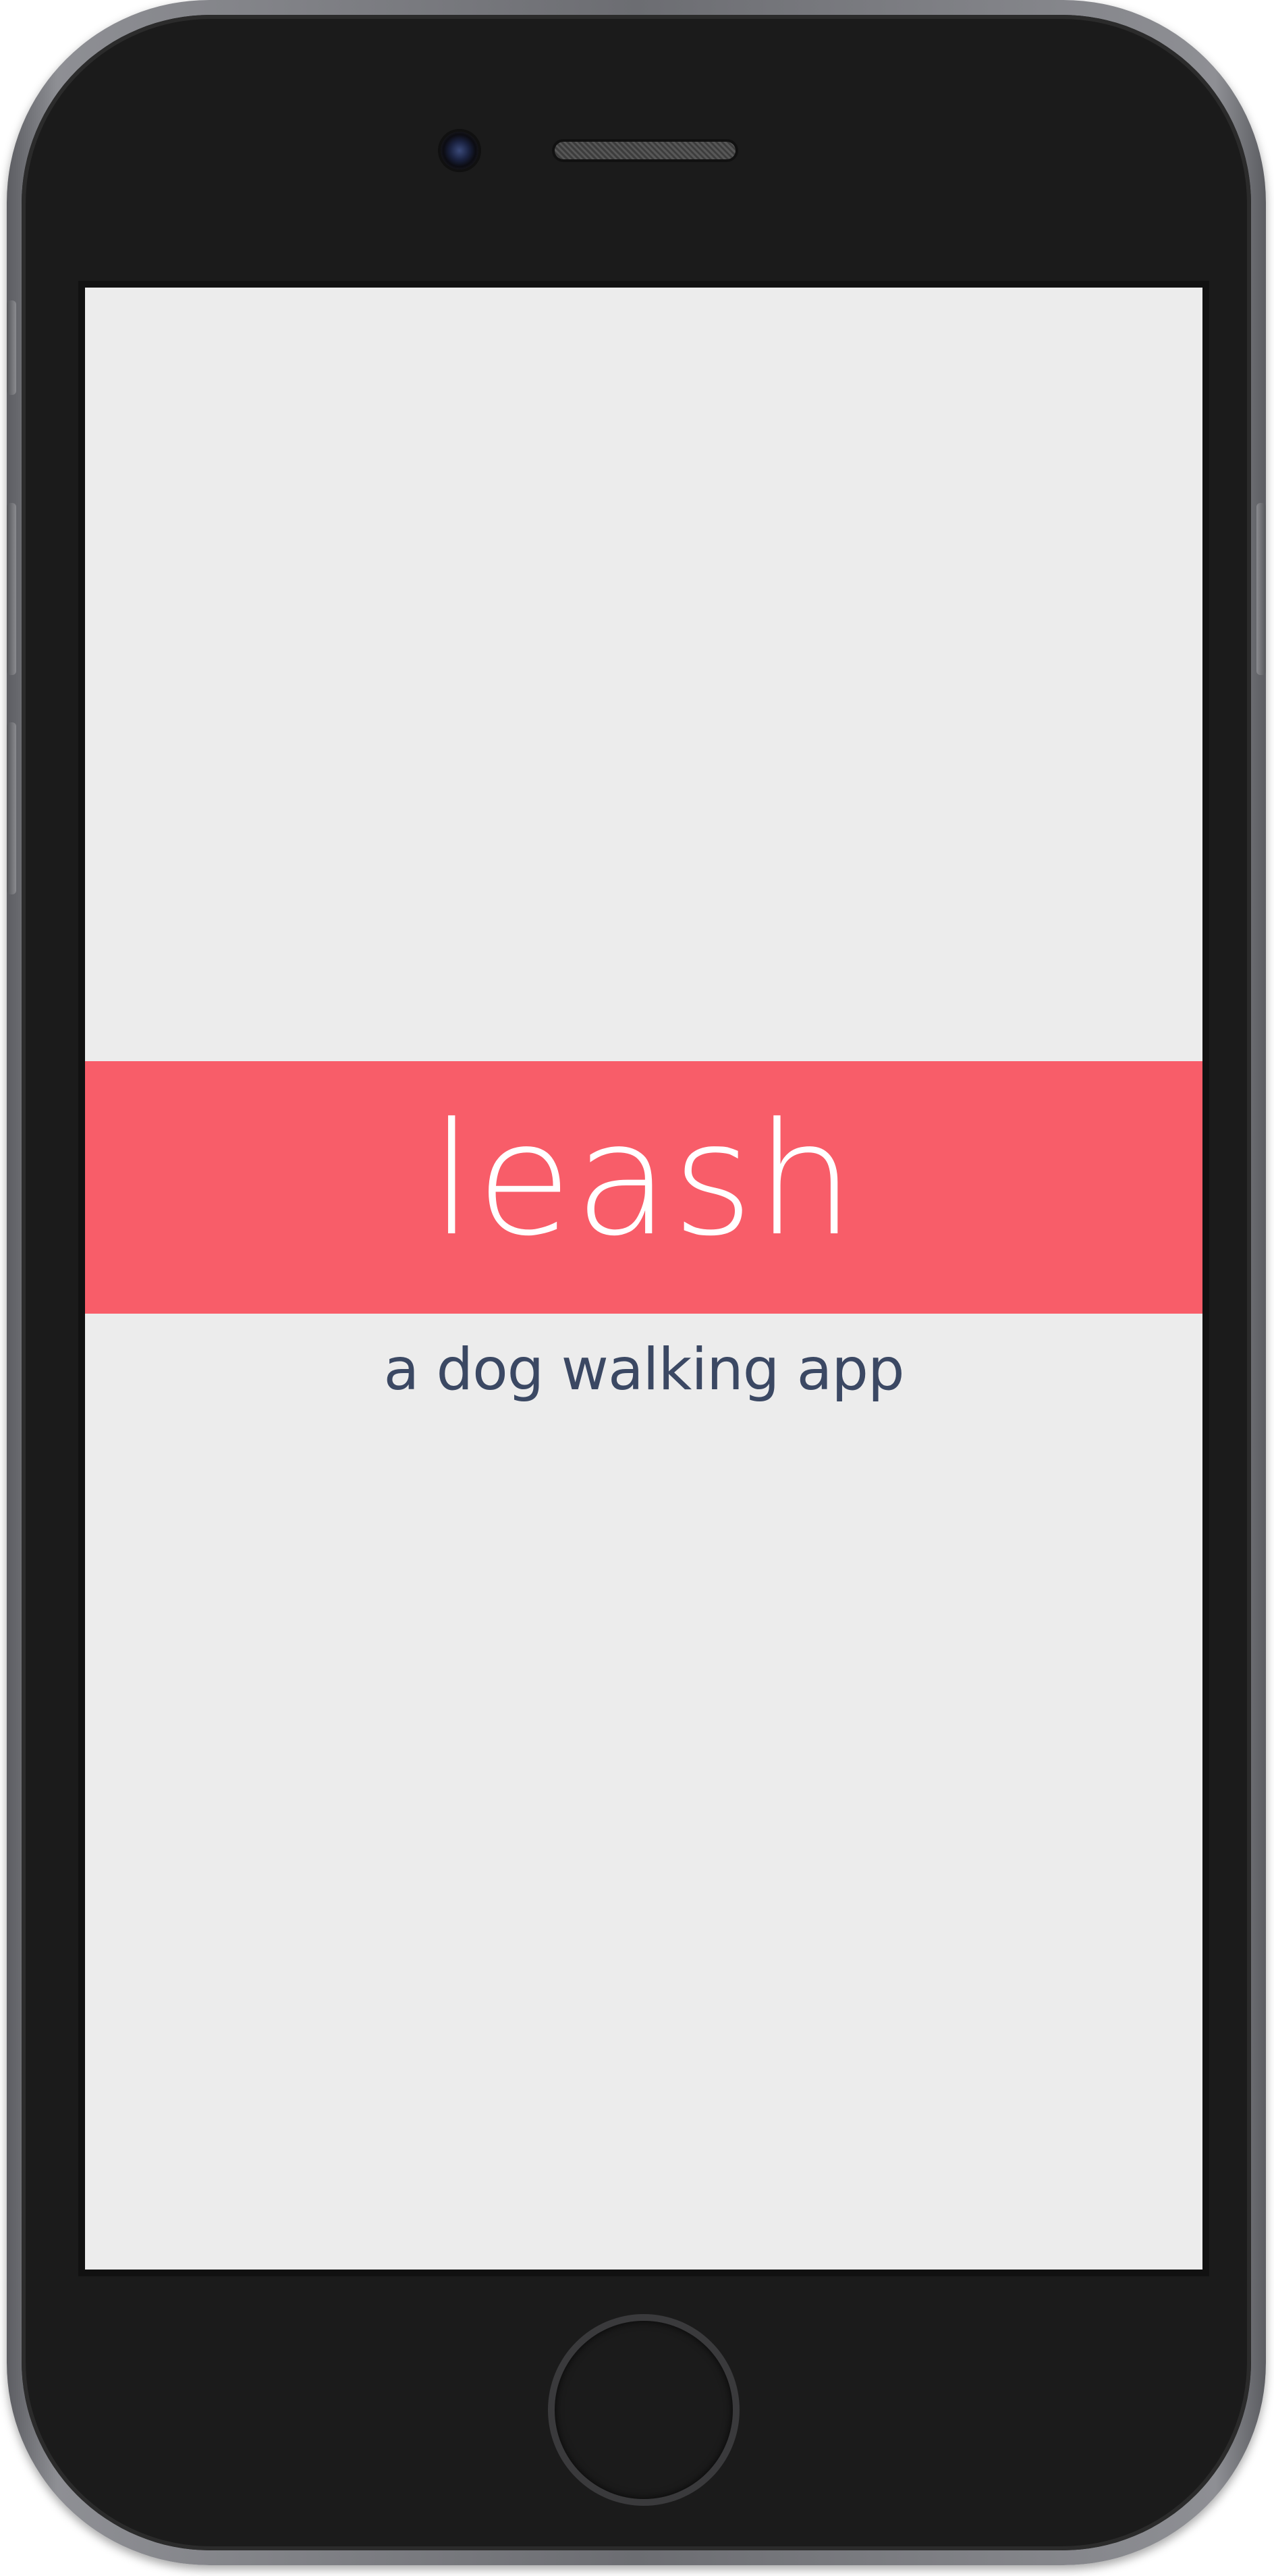 This screenshot has width=1274, height=2576. I want to click on front-camera-icon, so click(459, 150).